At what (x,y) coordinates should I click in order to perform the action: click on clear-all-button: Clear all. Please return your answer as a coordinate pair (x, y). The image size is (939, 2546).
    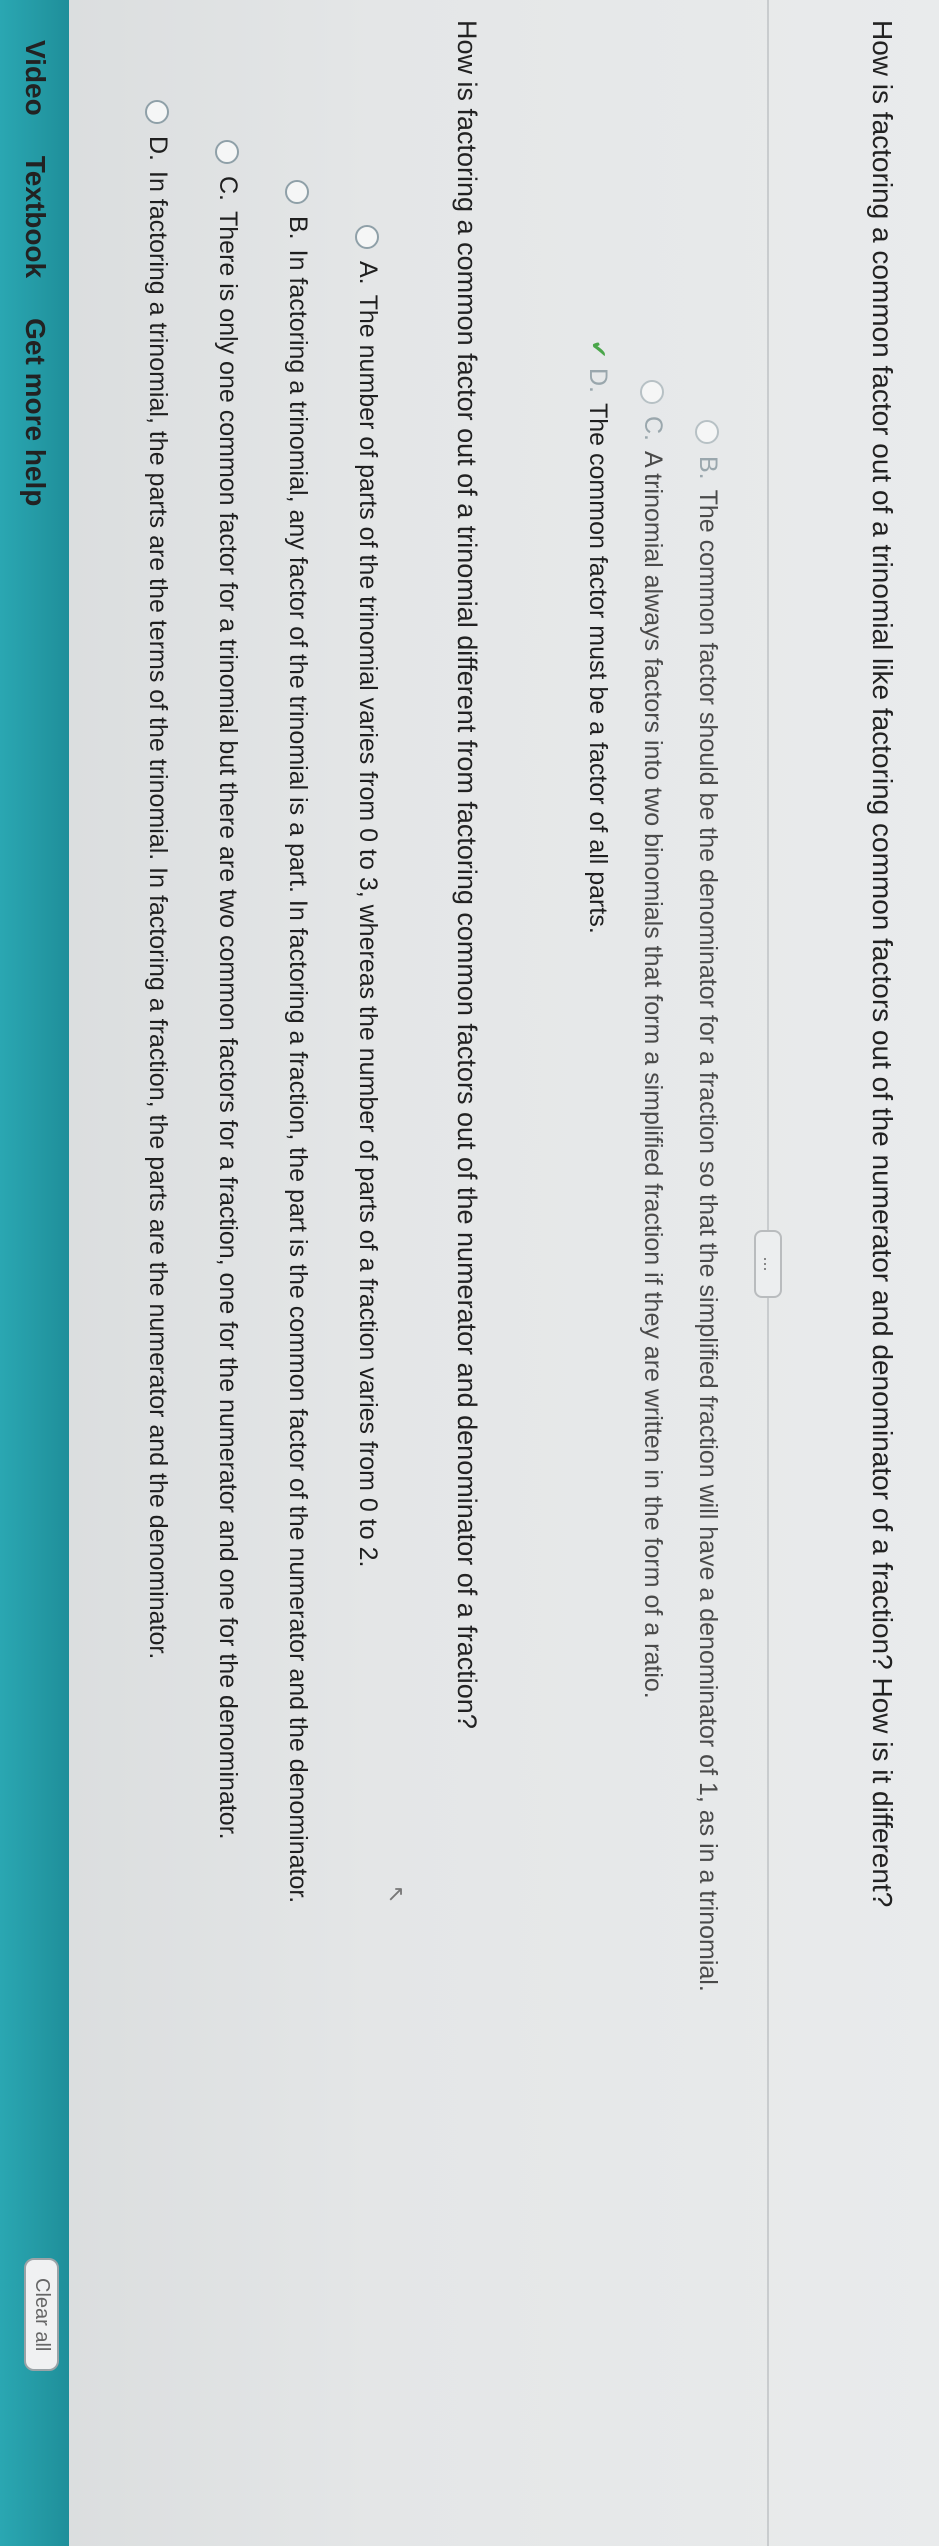
    Looking at the image, I should click on (41, 2315).